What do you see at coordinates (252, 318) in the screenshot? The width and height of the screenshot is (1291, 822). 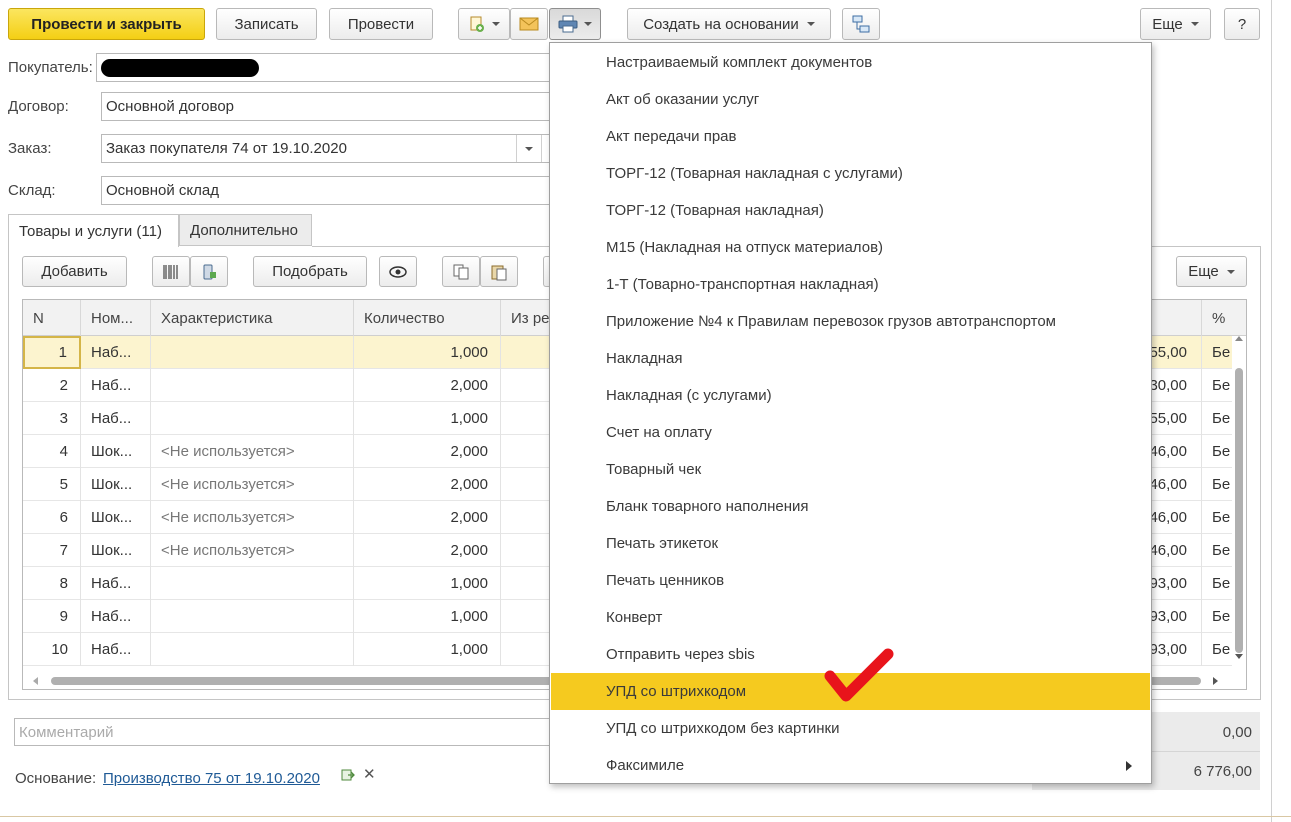 I see `col-header-characteristic: Характеристика` at bounding box center [252, 318].